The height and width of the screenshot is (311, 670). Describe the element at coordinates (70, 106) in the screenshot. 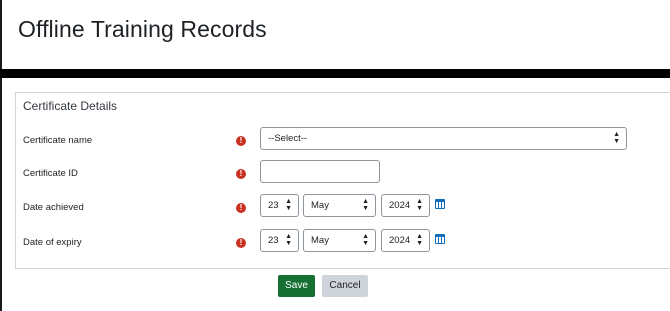

I see `section-title: Certificate Details` at that location.